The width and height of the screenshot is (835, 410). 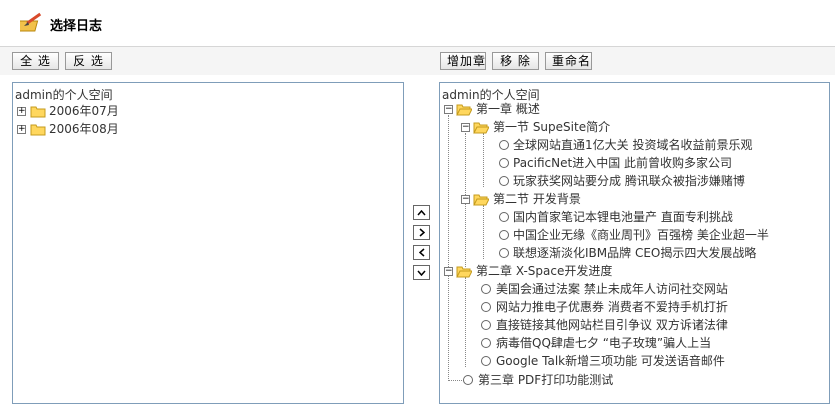 I want to click on tree-chapter-label: 第三章 PDF打印功能测试, so click(x=546, y=380).